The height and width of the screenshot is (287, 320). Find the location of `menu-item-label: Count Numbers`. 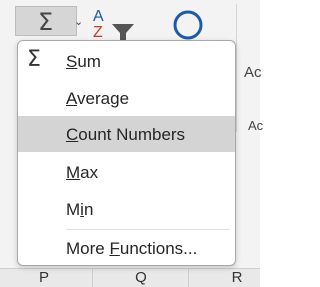

menu-item-label: Count Numbers is located at coordinates (126, 134).